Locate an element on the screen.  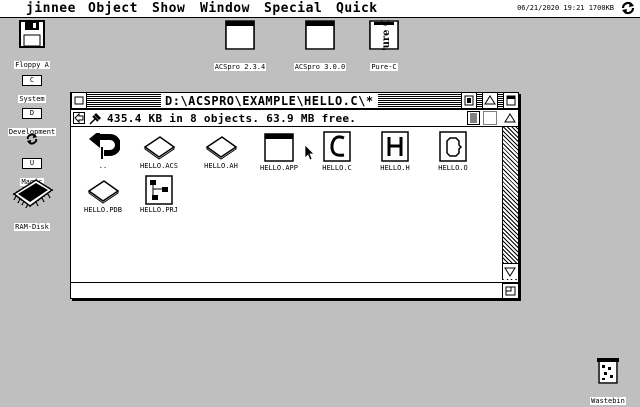
file-hello-app: HELLO.APP is located at coordinates (279, 152).